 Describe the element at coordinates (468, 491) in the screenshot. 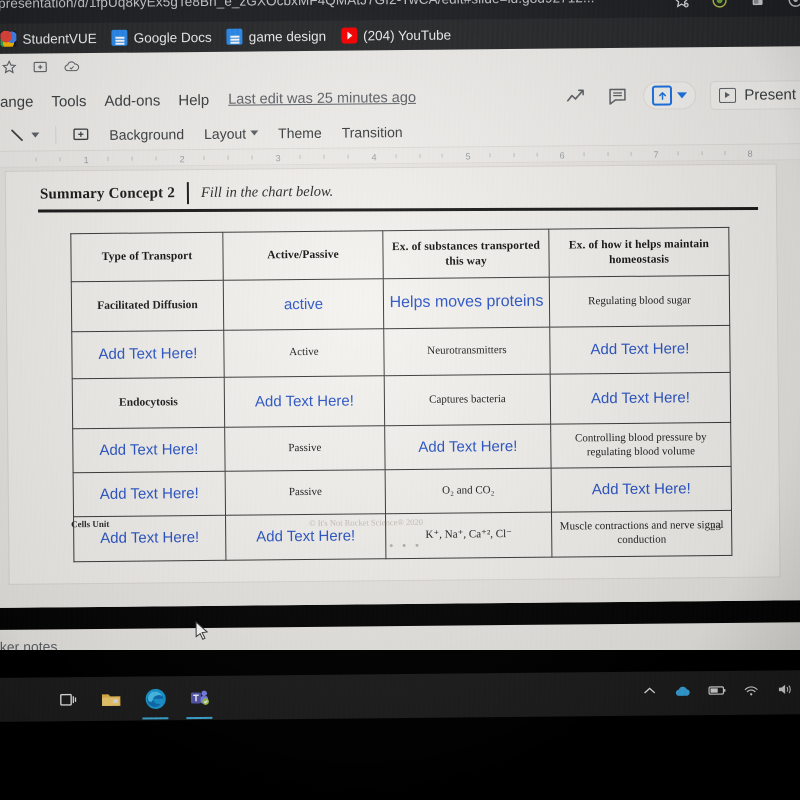

I see `cell-substances: O₂ and CO₂` at that location.